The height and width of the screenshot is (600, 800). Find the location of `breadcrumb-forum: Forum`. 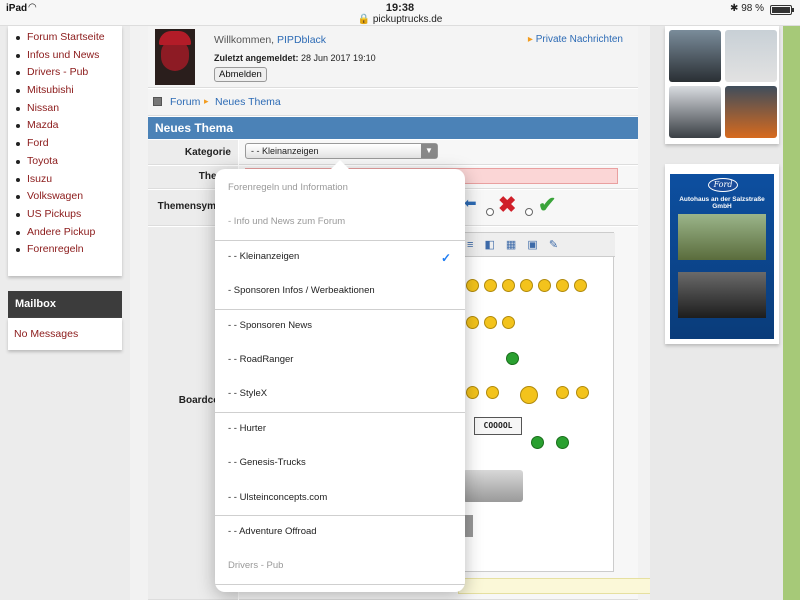

breadcrumb-forum: Forum is located at coordinates (185, 102).